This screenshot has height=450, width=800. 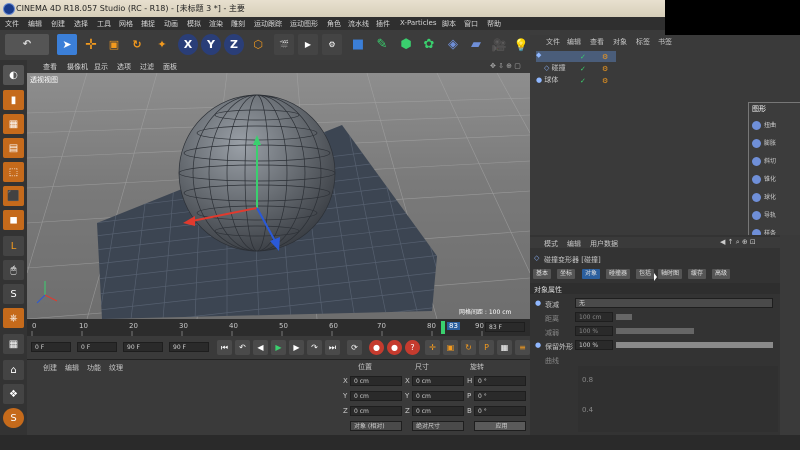 What do you see at coordinates (188, 44) in the screenshot?
I see `axis-x-button: X` at bounding box center [188, 44].